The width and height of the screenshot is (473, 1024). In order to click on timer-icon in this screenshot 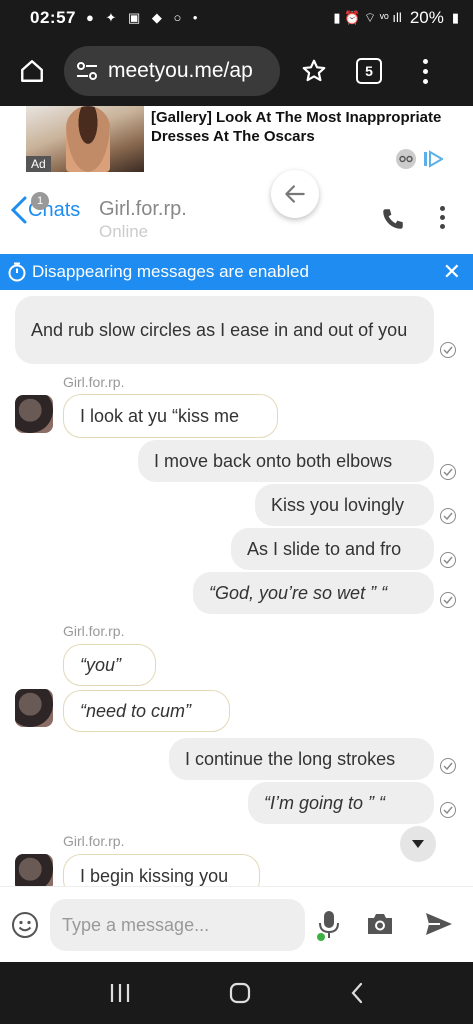, I will do `click(17, 272)`.